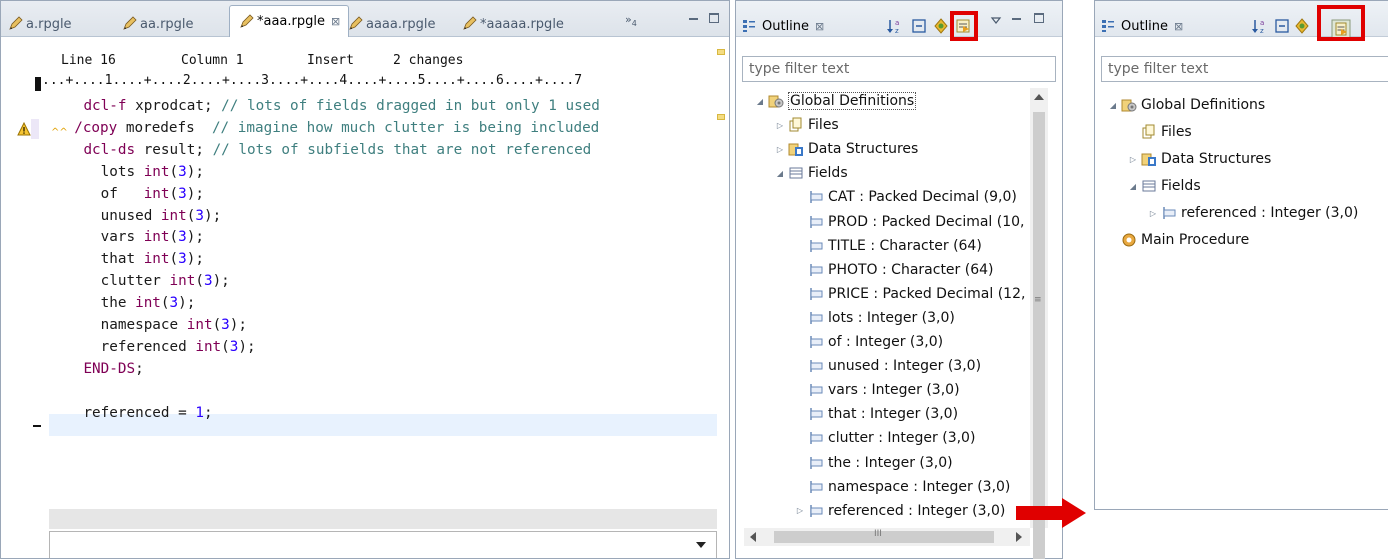 This screenshot has width=1388, height=559. I want to click on tree-item: PHOTO : Character (64), so click(893, 270).